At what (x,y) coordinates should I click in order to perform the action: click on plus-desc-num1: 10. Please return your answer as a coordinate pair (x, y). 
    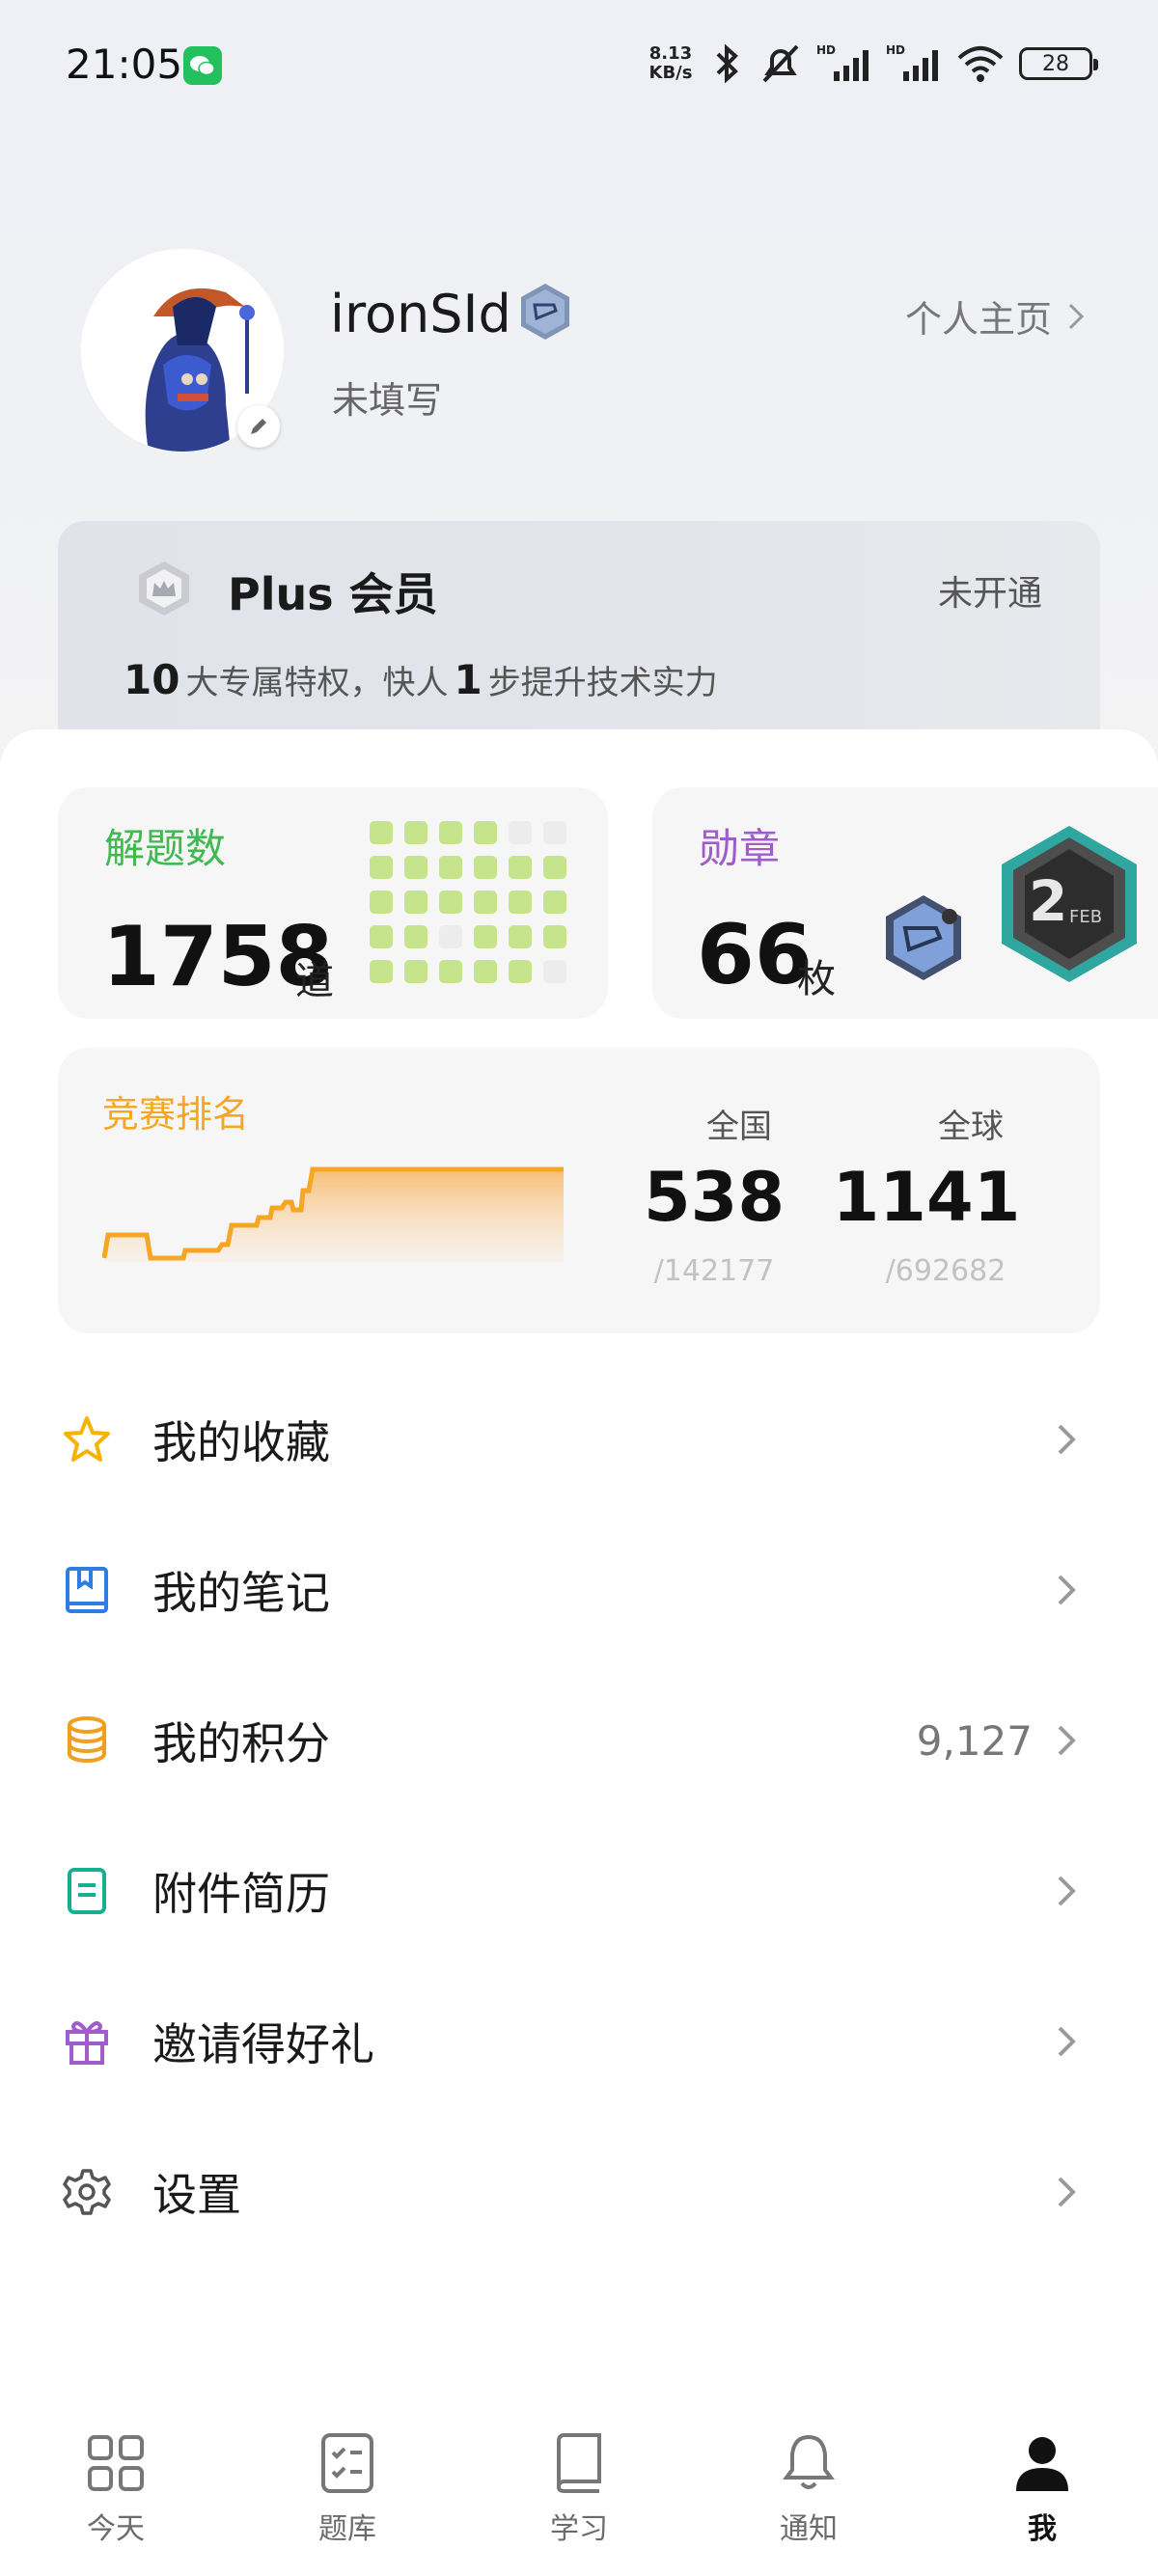
    Looking at the image, I should click on (152, 679).